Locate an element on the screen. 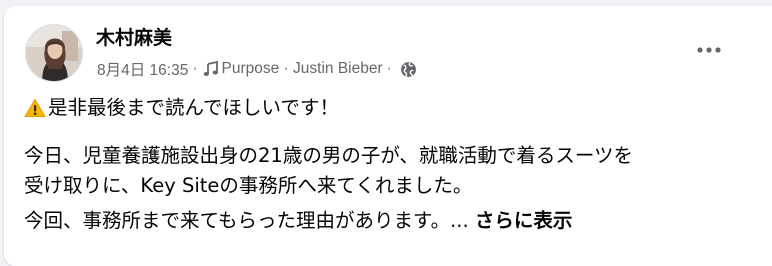 This screenshot has height=266, width=772. author-avatar is located at coordinates (54, 53).